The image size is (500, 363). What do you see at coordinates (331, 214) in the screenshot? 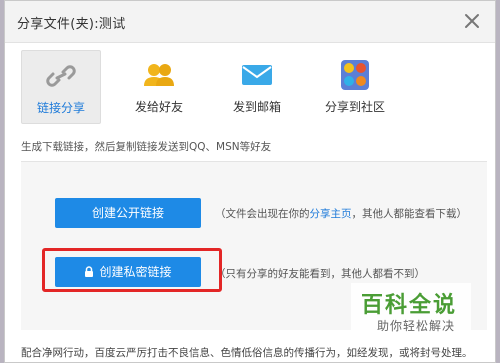
I see `share-homepage-link: 分享主页` at bounding box center [331, 214].